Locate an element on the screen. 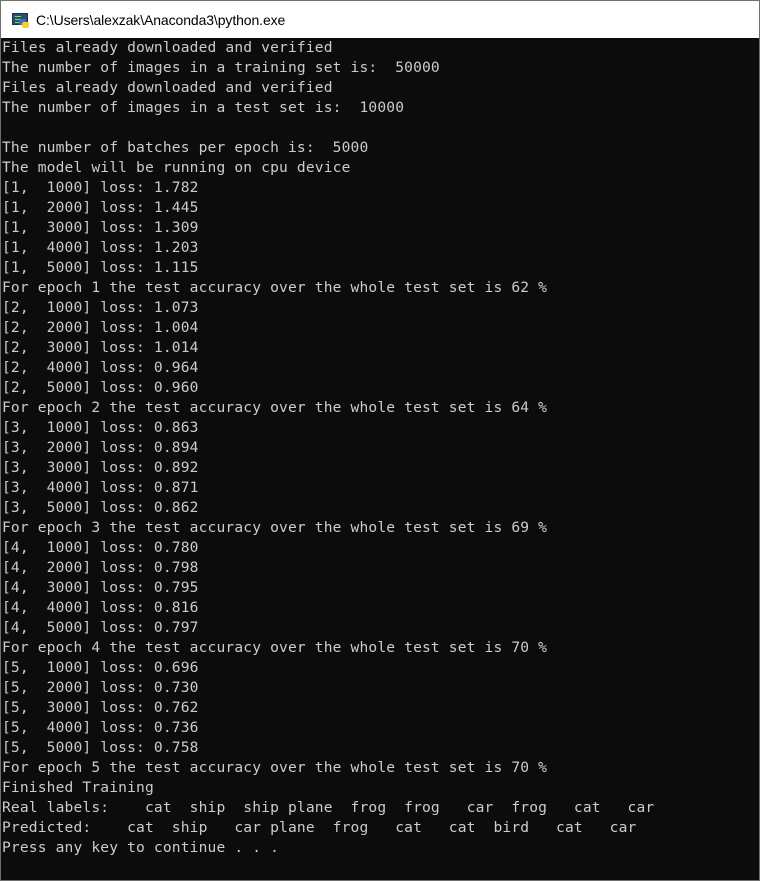 The image size is (760, 881). console-line: [5, 1000] loss: 0.696 is located at coordinates (100, 667).